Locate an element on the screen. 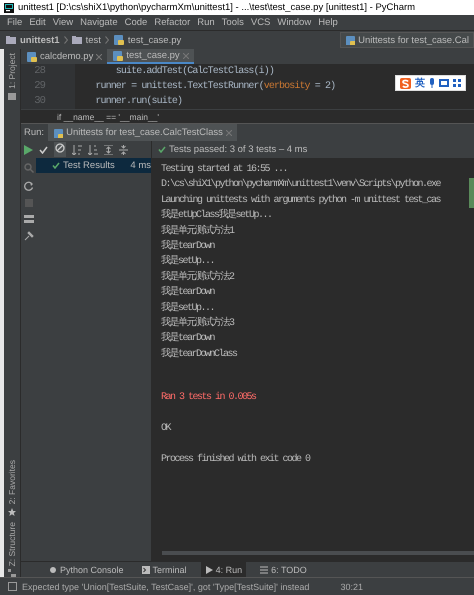 Image resolution: width=474 pixels, height=595 pixels. terminal-icon is located at coordinates (146, 570).